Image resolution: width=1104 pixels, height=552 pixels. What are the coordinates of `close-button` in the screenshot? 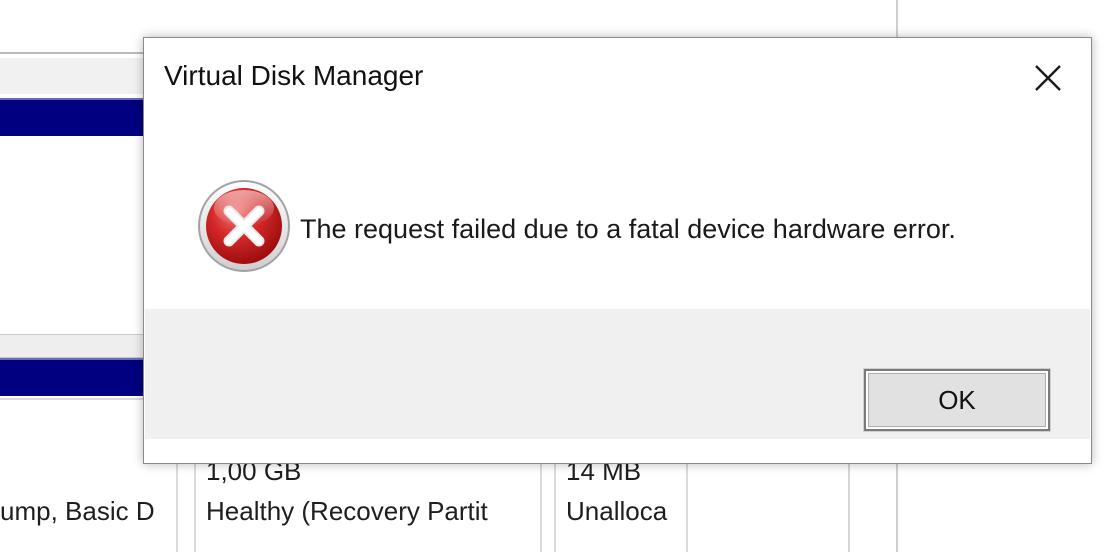 It's located at (1048, 78).